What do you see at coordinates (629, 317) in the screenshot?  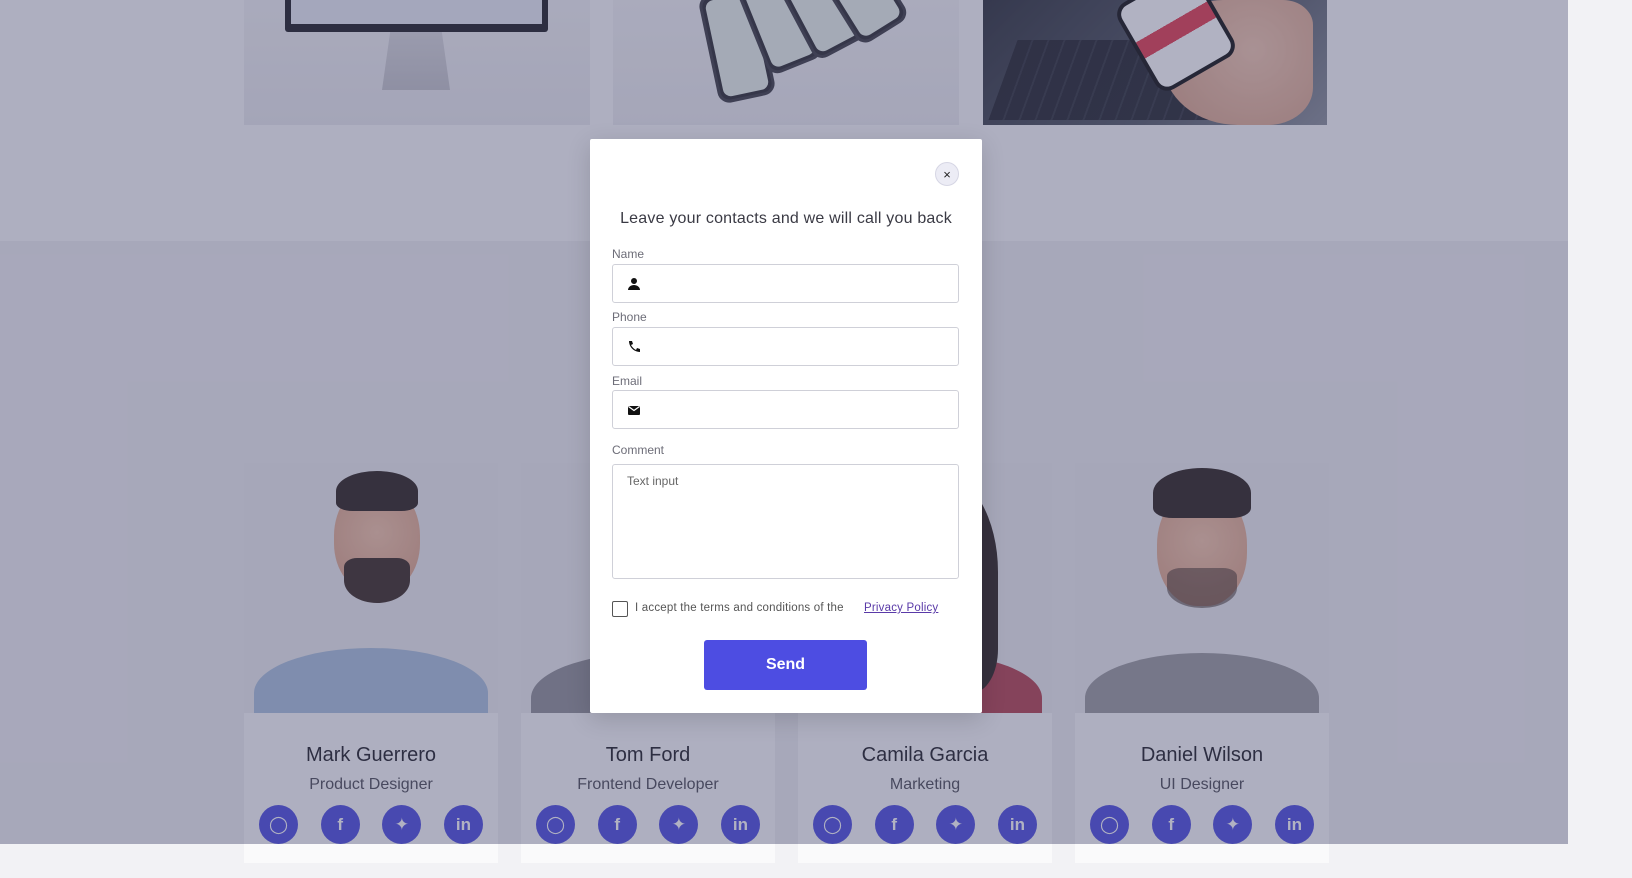 I see `phone-label: Phone` at bounding box center [629, 317].